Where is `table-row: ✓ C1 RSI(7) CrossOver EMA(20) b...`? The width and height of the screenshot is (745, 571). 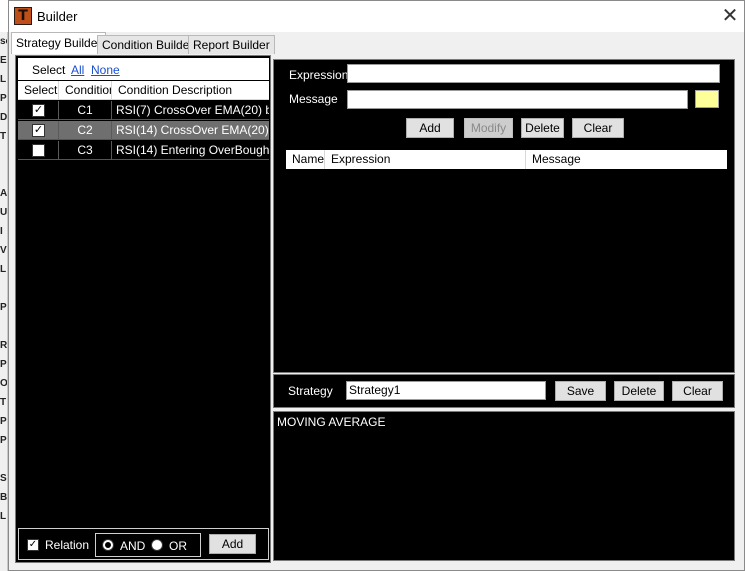 table-row: ✓ C1 RSI(7) CrossOver EMA(20) b... is located at coordinates (143, 110).